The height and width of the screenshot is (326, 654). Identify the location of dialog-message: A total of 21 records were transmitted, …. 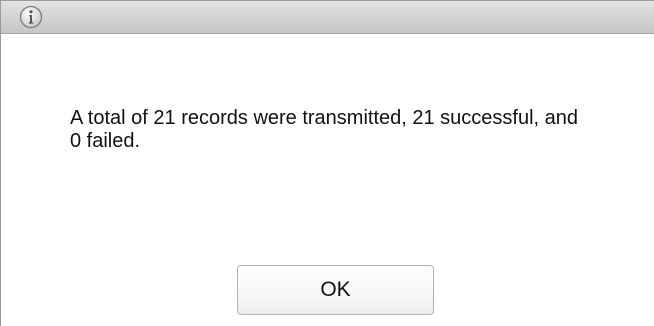
(324, 129).